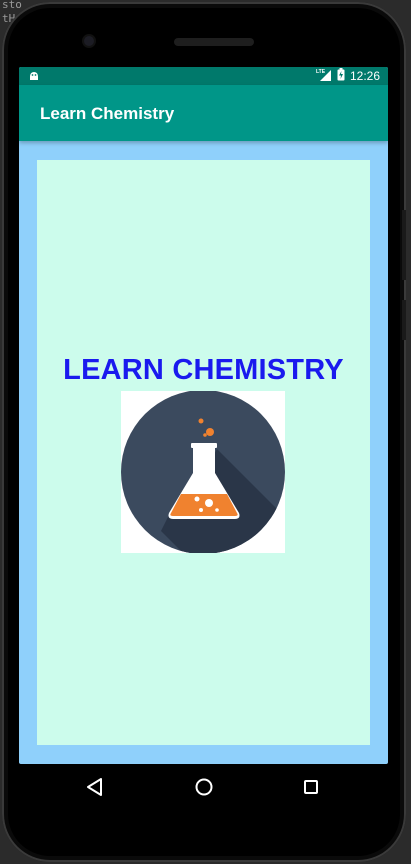 The height and width of the screenshot is (864, 411). Describe the element at coordinates (324, 76) in the screenshot. I see `lte-signal-icon: LTE` at that location.